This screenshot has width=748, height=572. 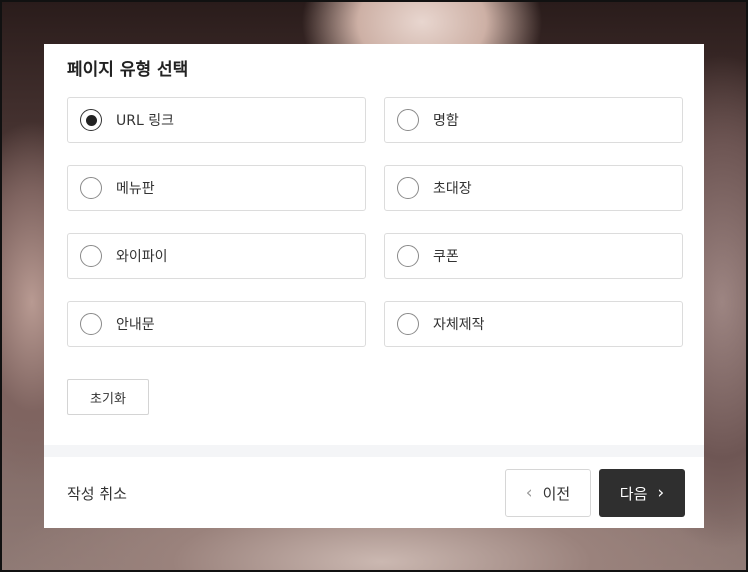 I want to click on footer-divider, so click(x=374, y=451).